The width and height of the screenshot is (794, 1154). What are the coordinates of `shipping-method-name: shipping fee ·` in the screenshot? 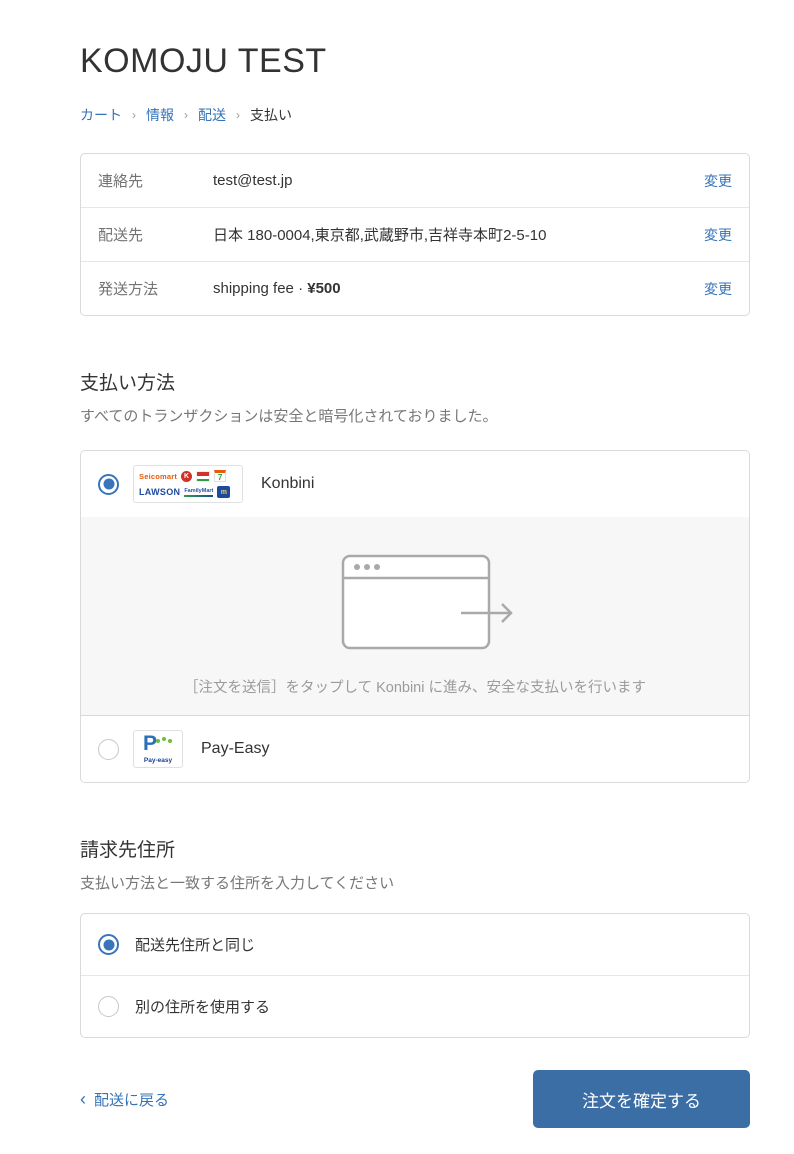 It's located at (260, 288).